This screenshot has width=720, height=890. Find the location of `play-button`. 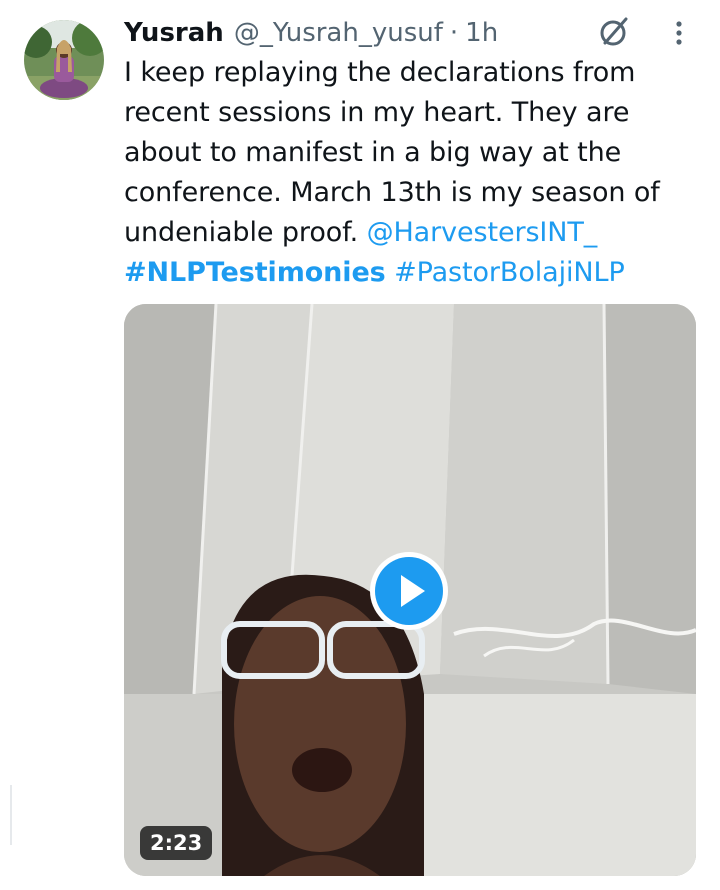

play-button is located at coordinates (409, 591).